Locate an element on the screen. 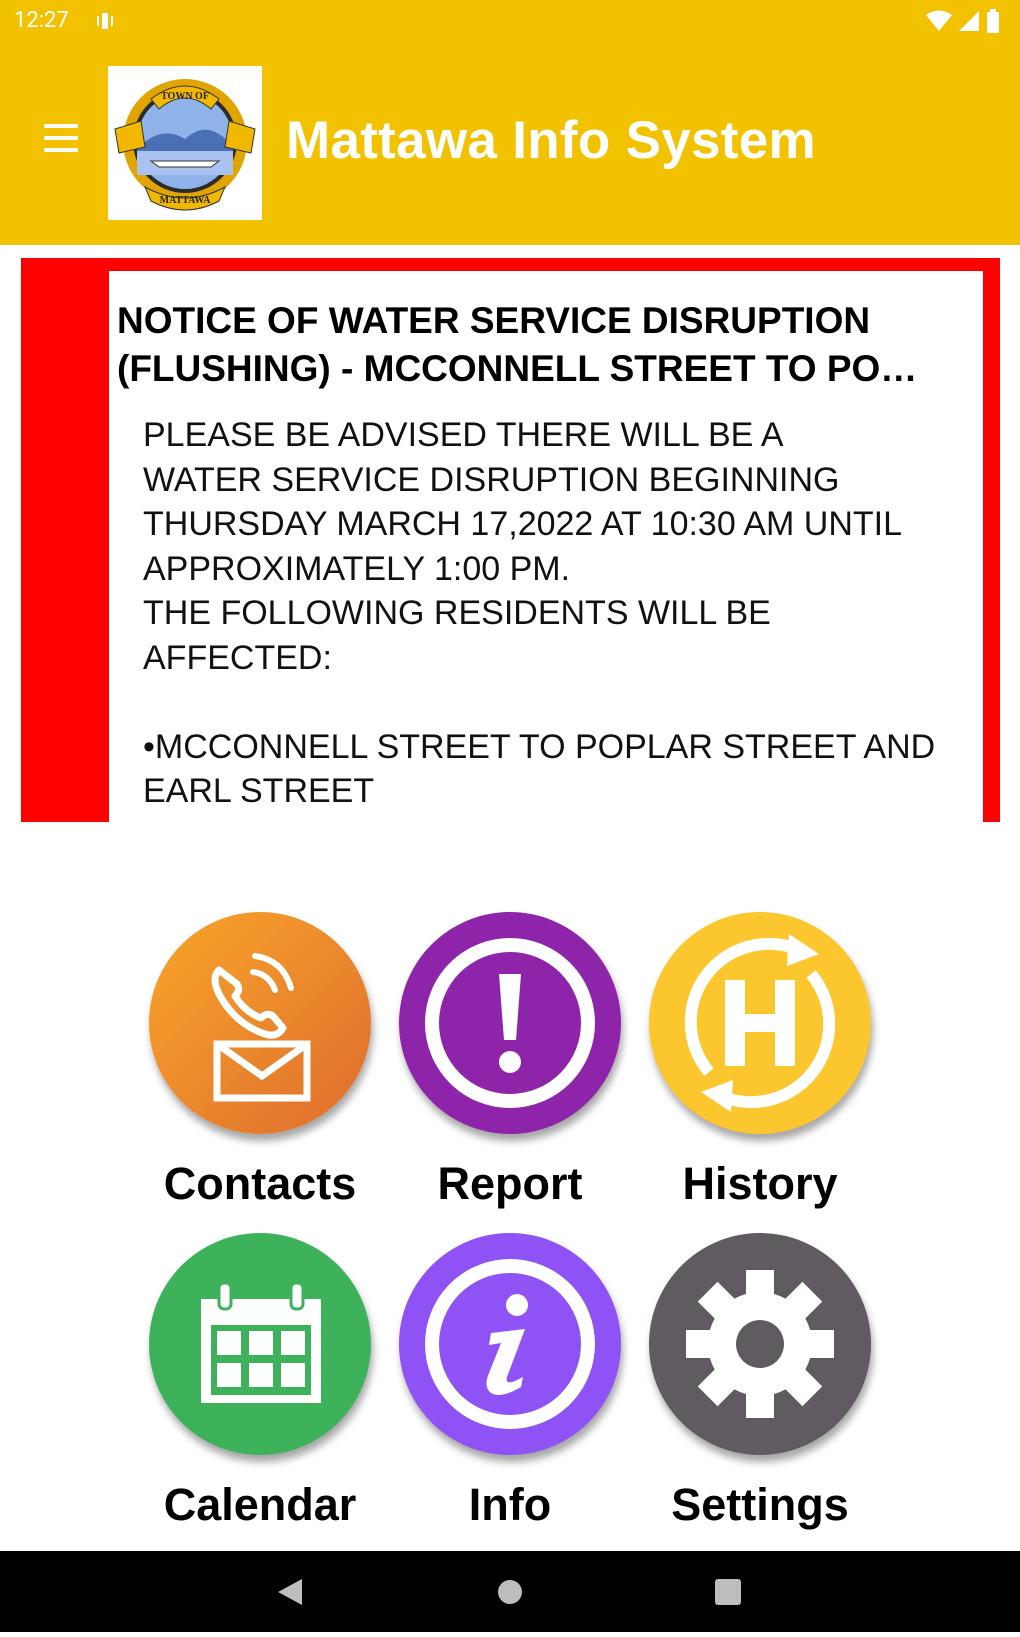  info-label: Info is located at coordinates (510, 1504).